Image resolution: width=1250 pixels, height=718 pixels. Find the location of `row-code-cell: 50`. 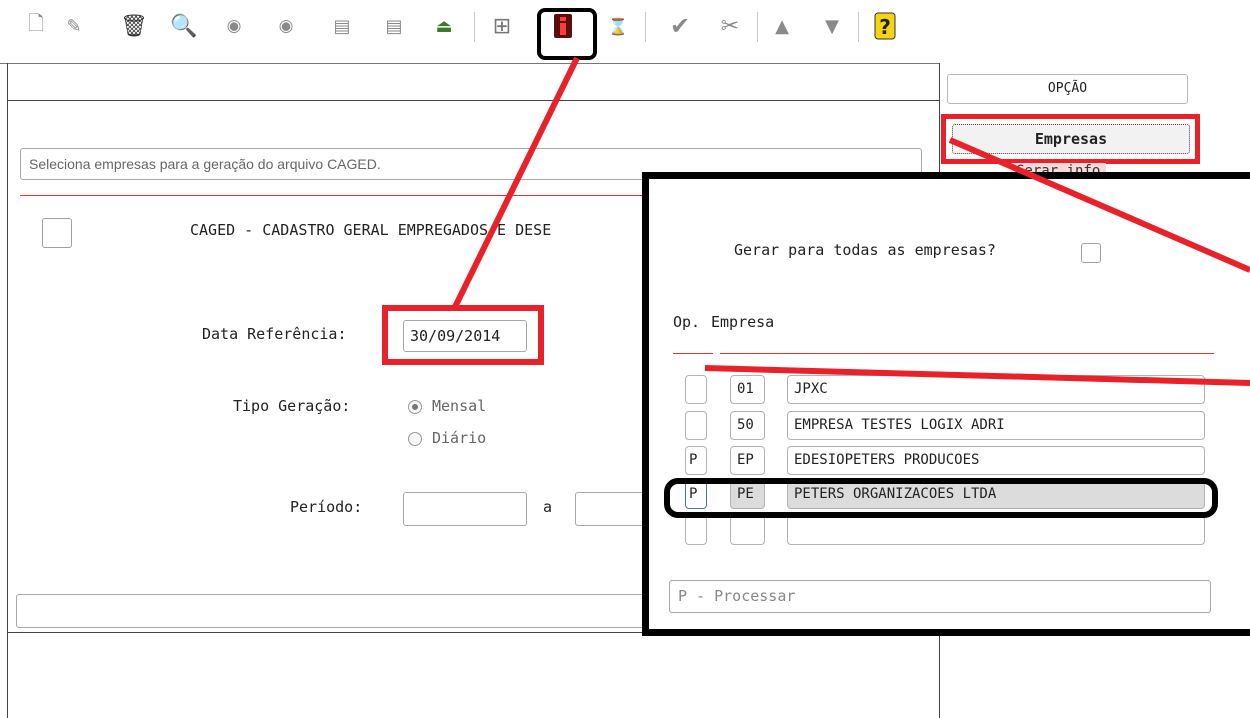

row-code-cell: 50 is located at coordinates (747, 425).